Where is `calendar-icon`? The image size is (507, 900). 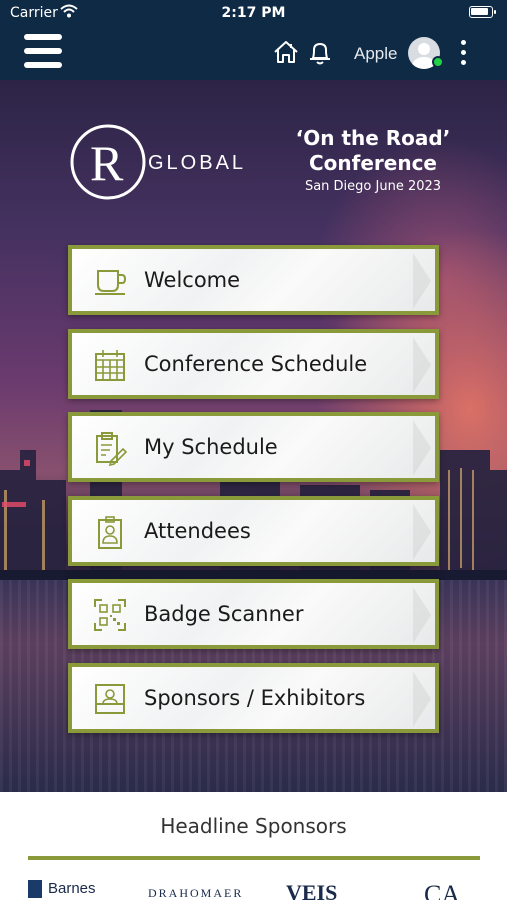
calendar-icon is located at coordinates (110, 365).